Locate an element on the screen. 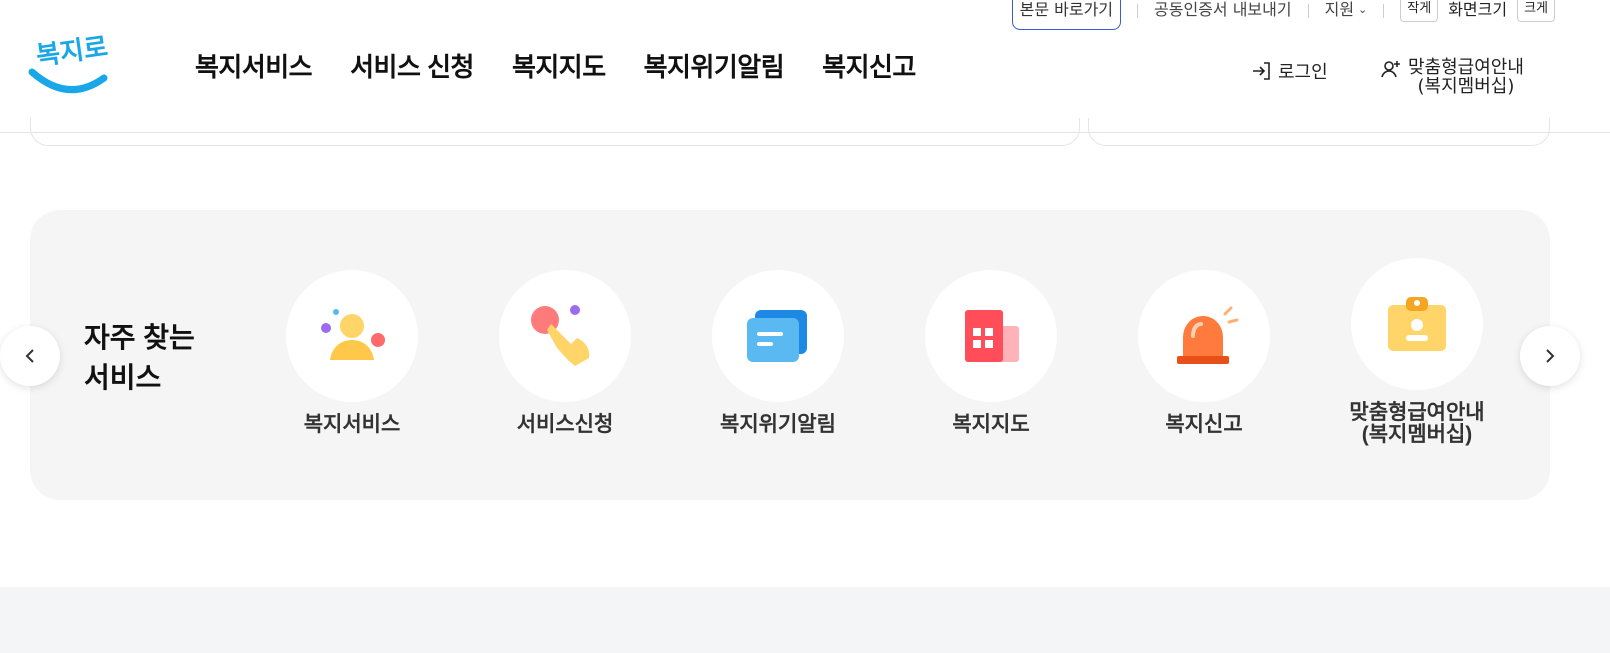  bokjiro-logo: 복지로 is located at coordinates (68, 67).